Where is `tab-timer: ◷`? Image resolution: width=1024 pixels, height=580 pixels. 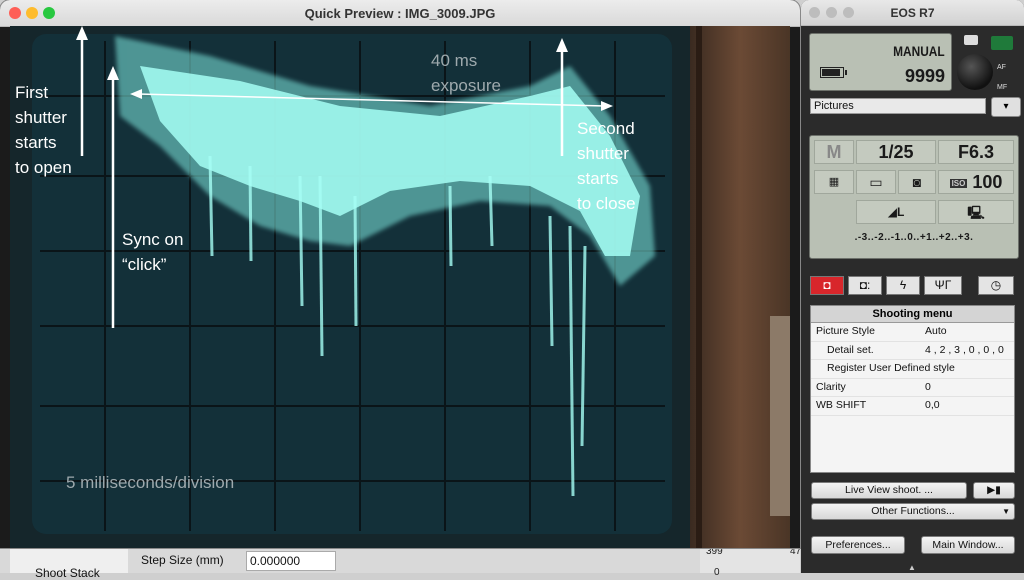 tab-timer: ◷ is located at coordinates (996, 285).